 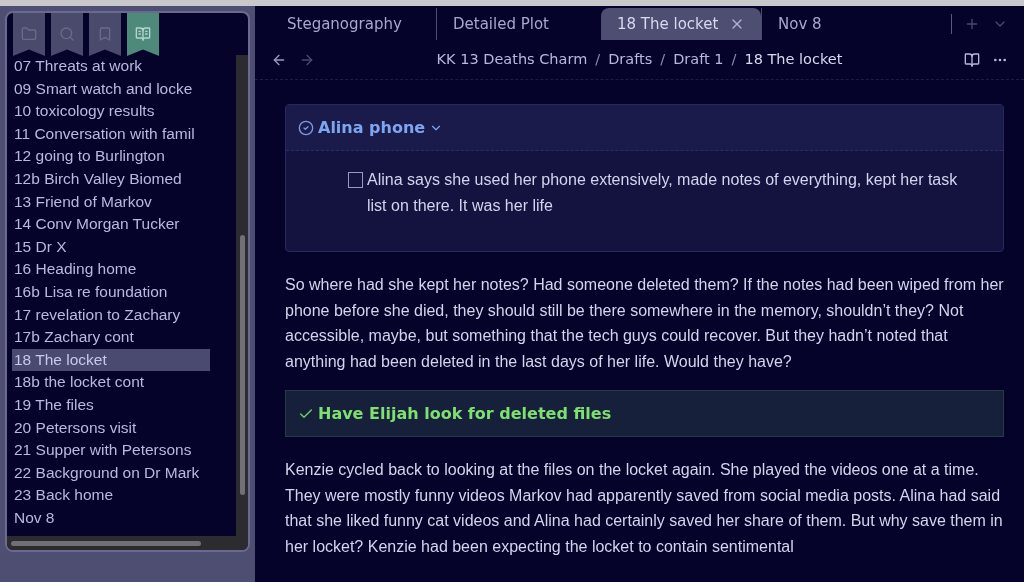 What do you see at coordinates (124, 405) in the screenshot?
I see `file-item: 19 The files` at bounding box center [124, 405].